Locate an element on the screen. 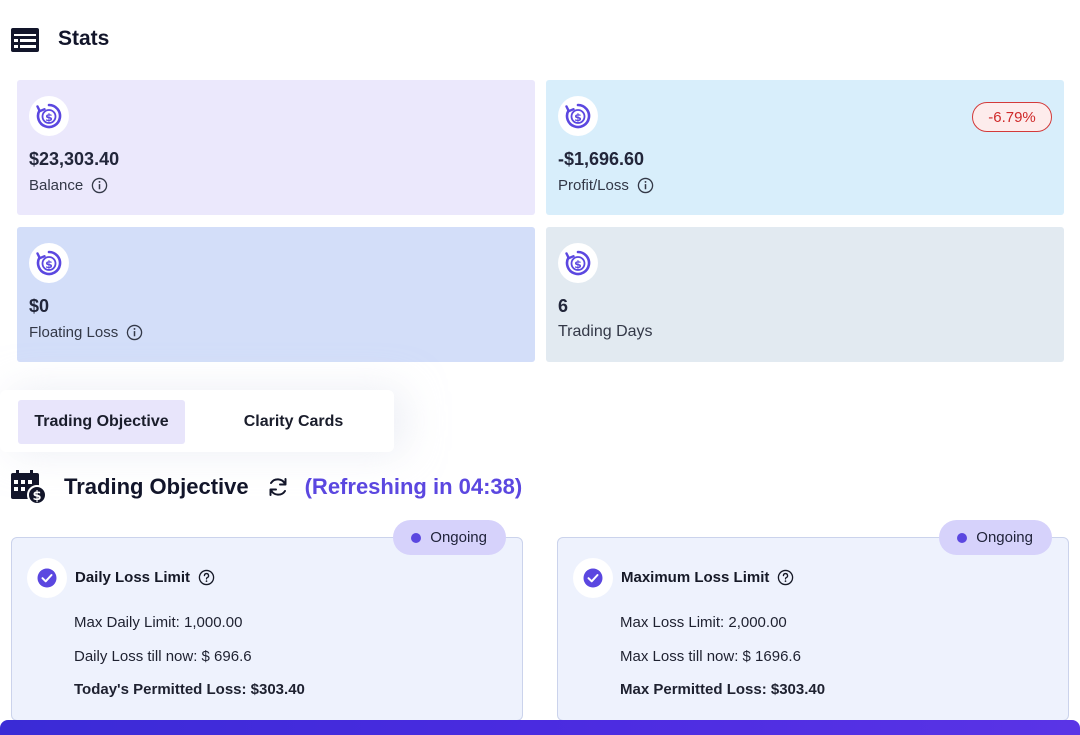 The width and height of the screenshot is (1080, 735). trading-days-label: Trading Days is located at coordinates (605, 331).